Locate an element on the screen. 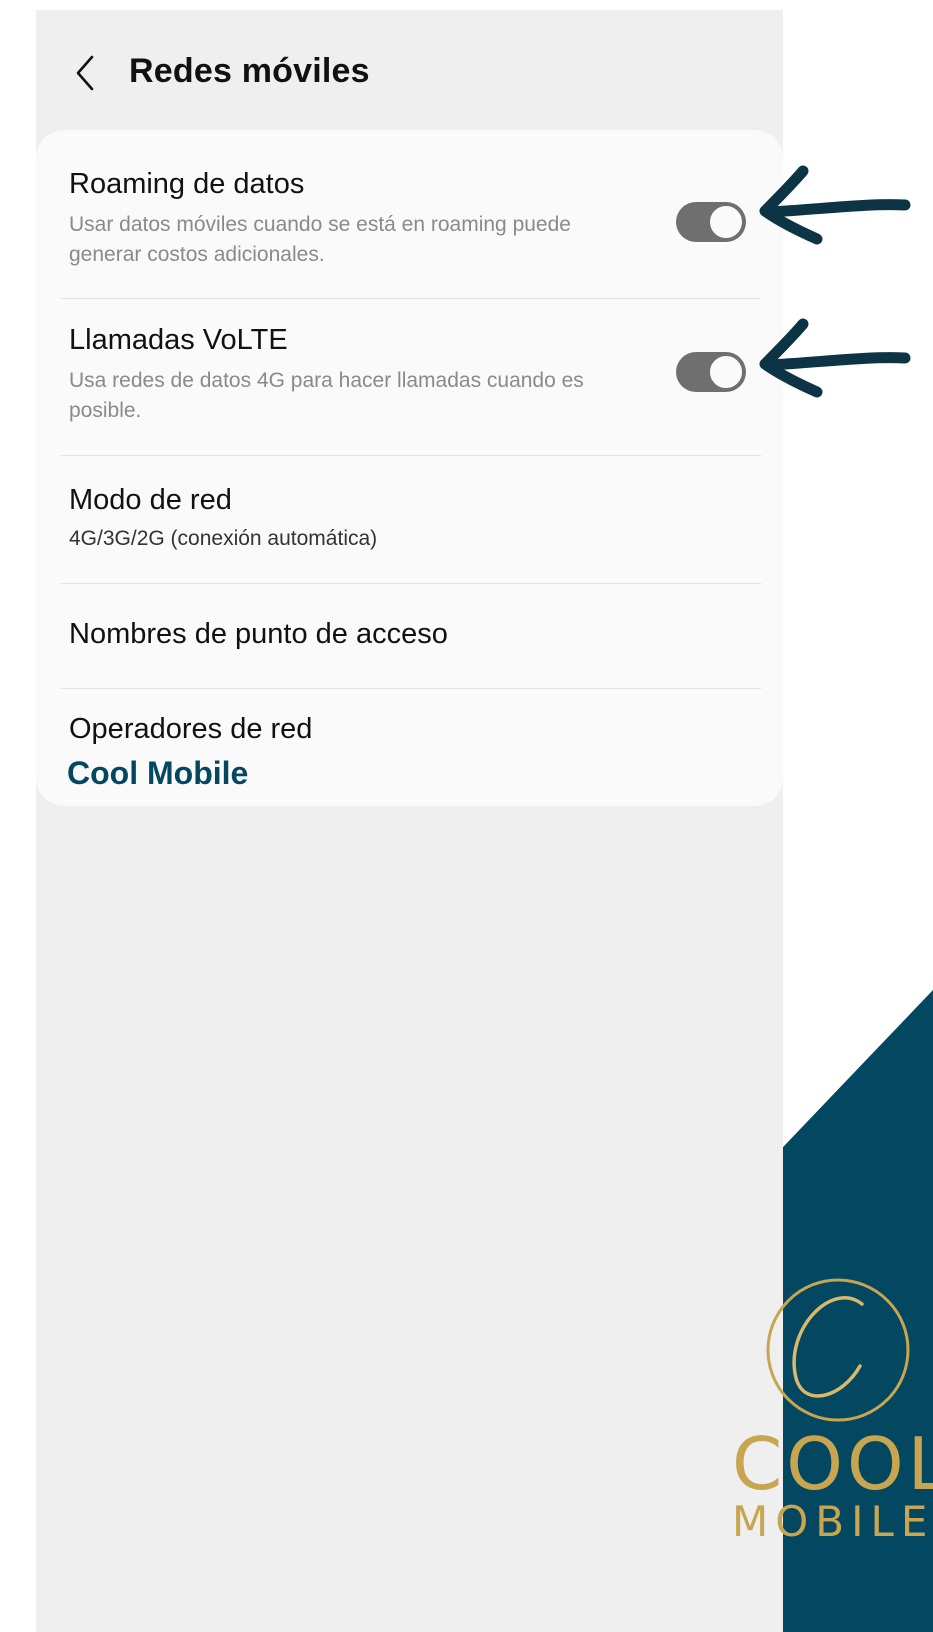 The image size is (933, 1632). operator-name: Cool Mobile is located at coordinates (158, 773).